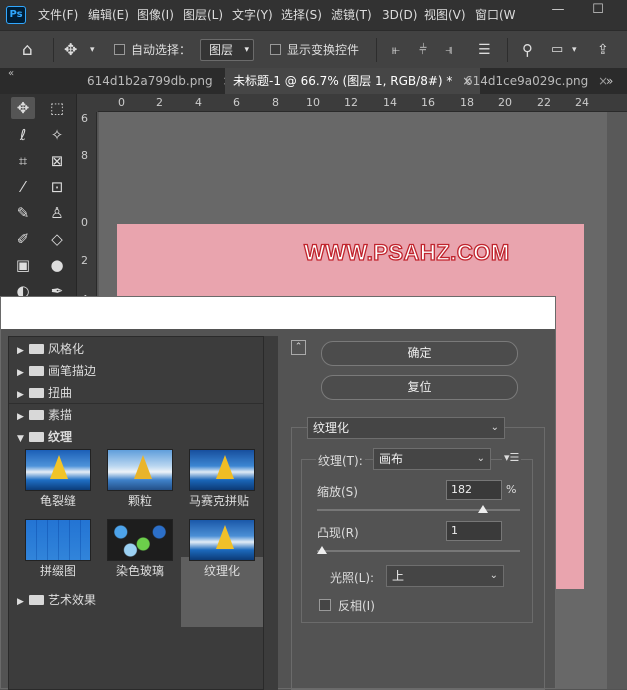 The width and height of the screenshot is (627, 690). I want to click on filter-craquelure: 龟裂缝, so click(58, 479).